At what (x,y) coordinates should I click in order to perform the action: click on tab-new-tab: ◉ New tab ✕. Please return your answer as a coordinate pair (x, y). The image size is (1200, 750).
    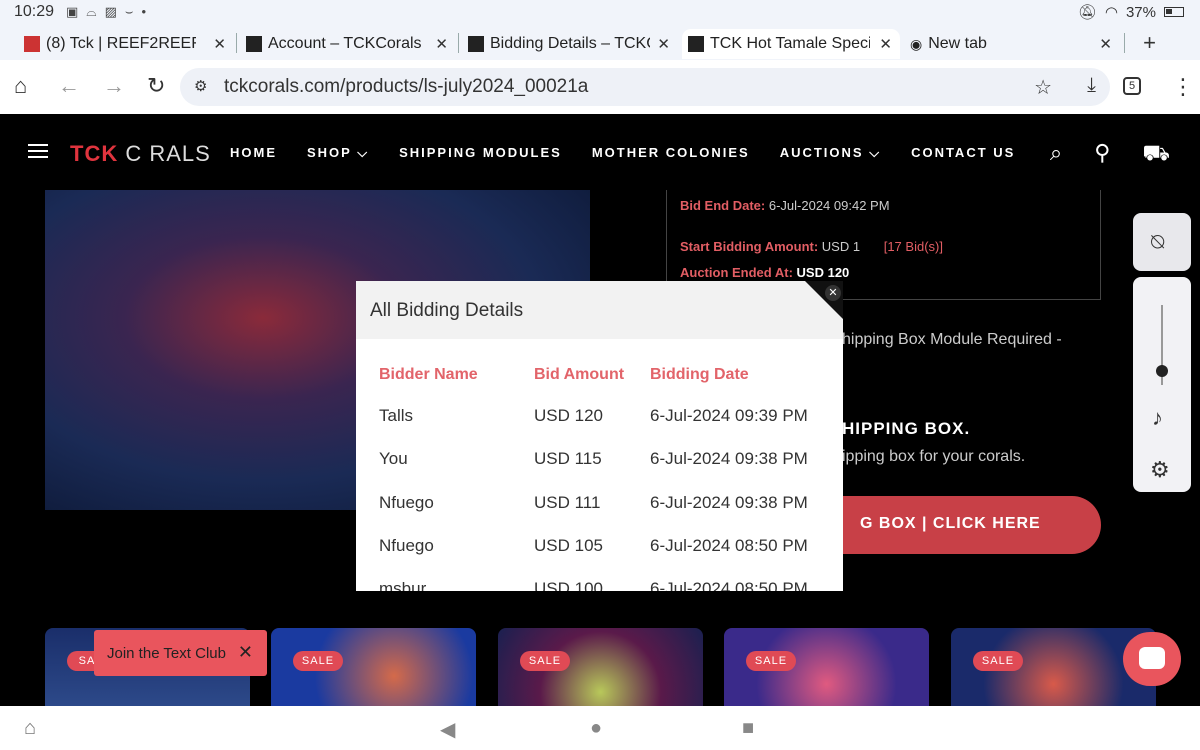
    Looking at the image, I should click on (1015, 44).